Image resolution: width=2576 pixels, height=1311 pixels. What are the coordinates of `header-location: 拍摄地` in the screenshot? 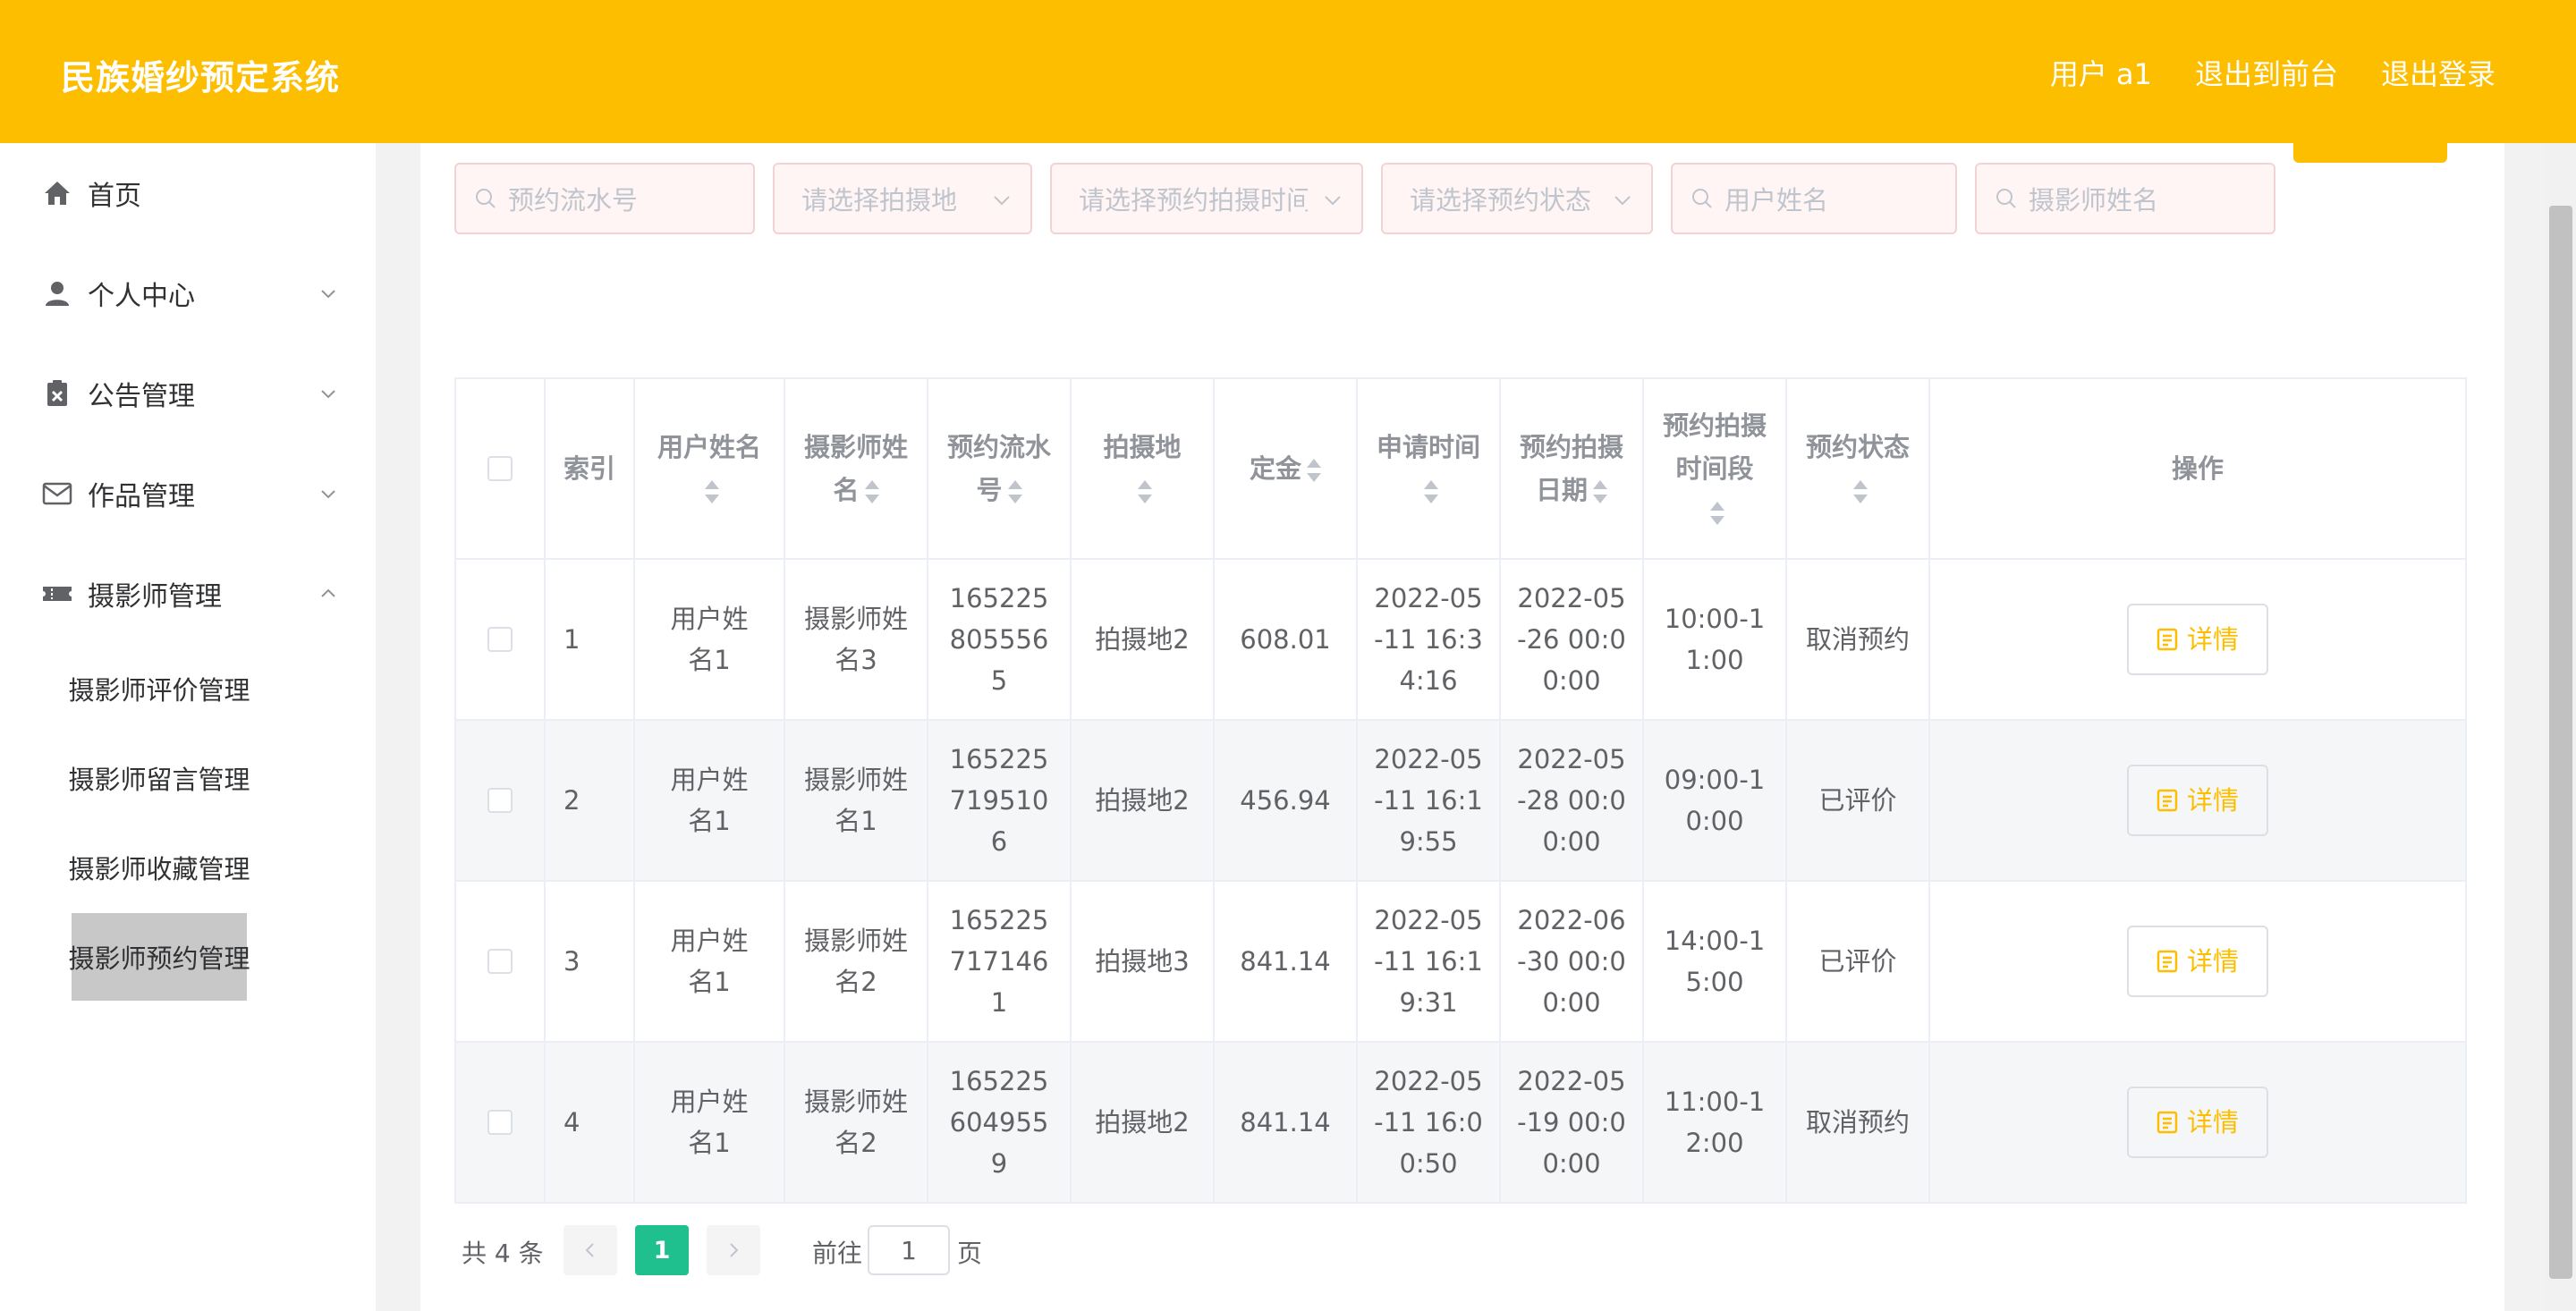 It's located at (1143, 468).